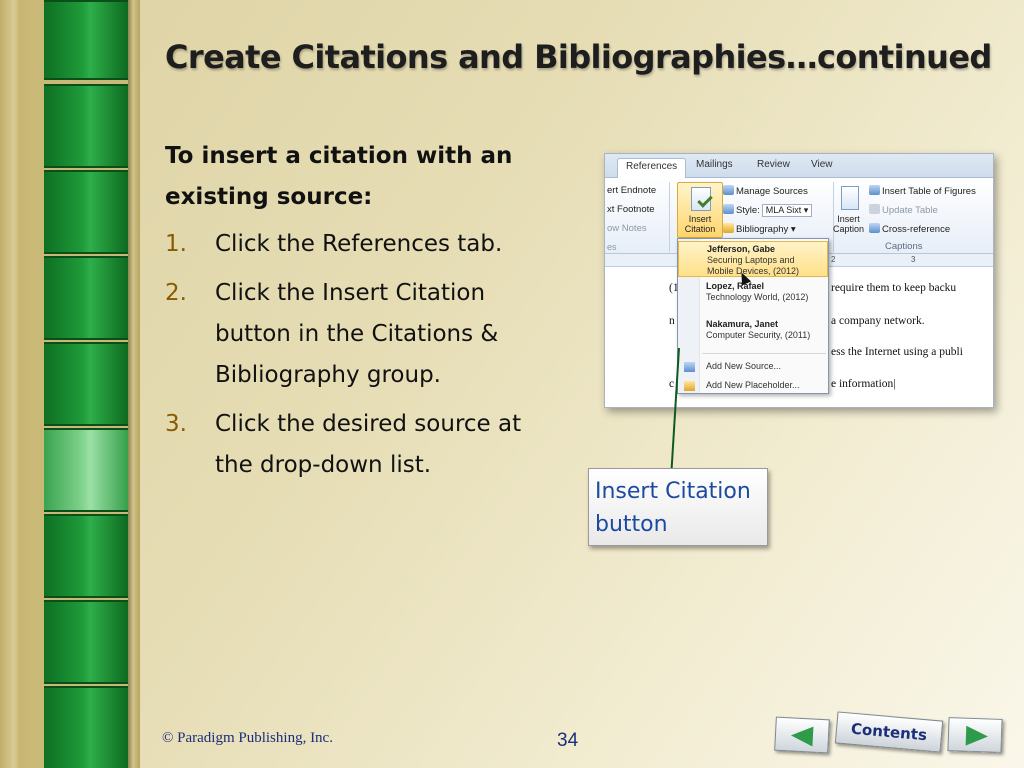 Image resolution: width=1024 pixels, height=768 pixels. What do you see at coordinates (705, 200) in the screenshot?
I see `check-icon` at bounding box center [705, 200].